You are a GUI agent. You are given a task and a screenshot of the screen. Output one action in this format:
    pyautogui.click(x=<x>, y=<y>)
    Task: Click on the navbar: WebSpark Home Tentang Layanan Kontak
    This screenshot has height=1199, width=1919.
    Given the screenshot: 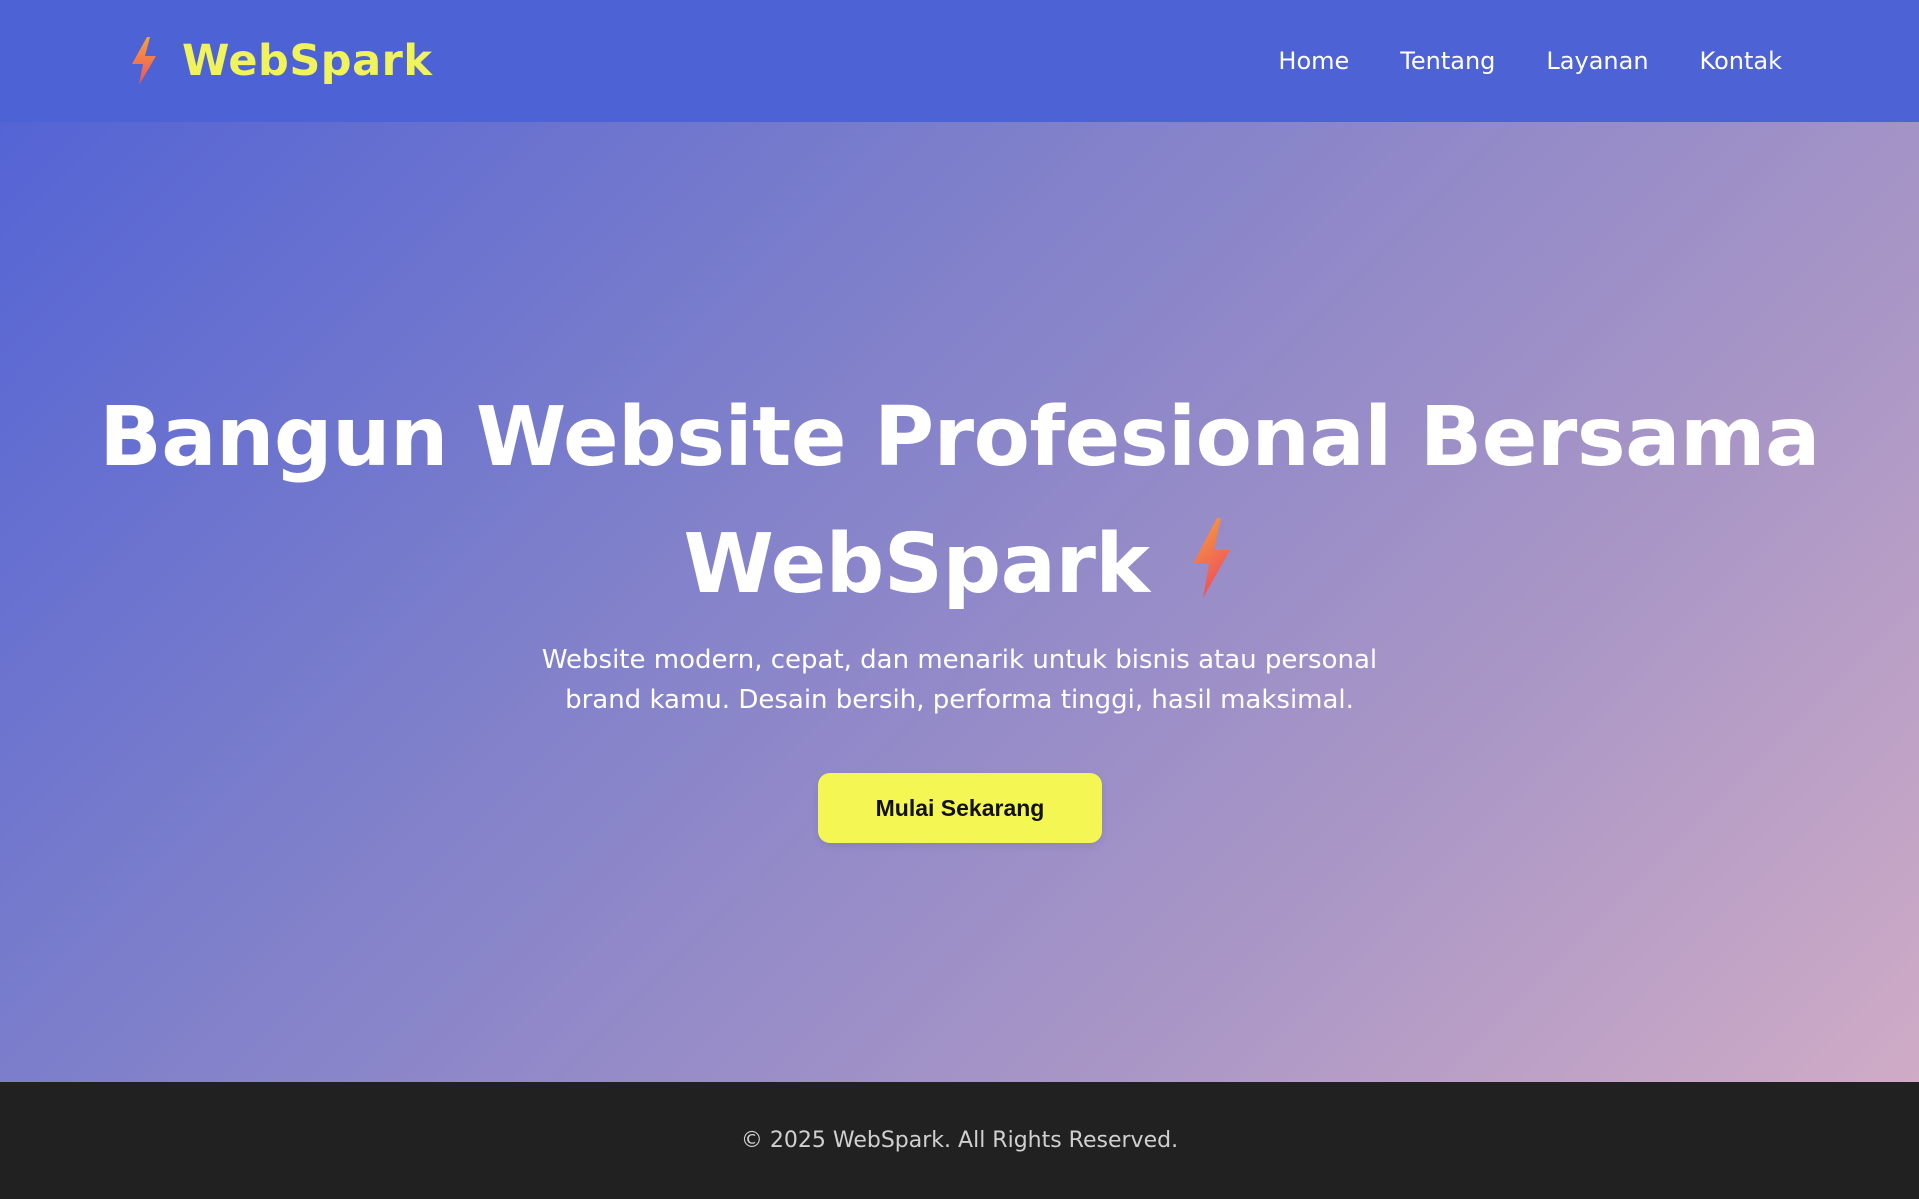 What is the action you would take?
    pyautogui.click(x=959, y=61)
    